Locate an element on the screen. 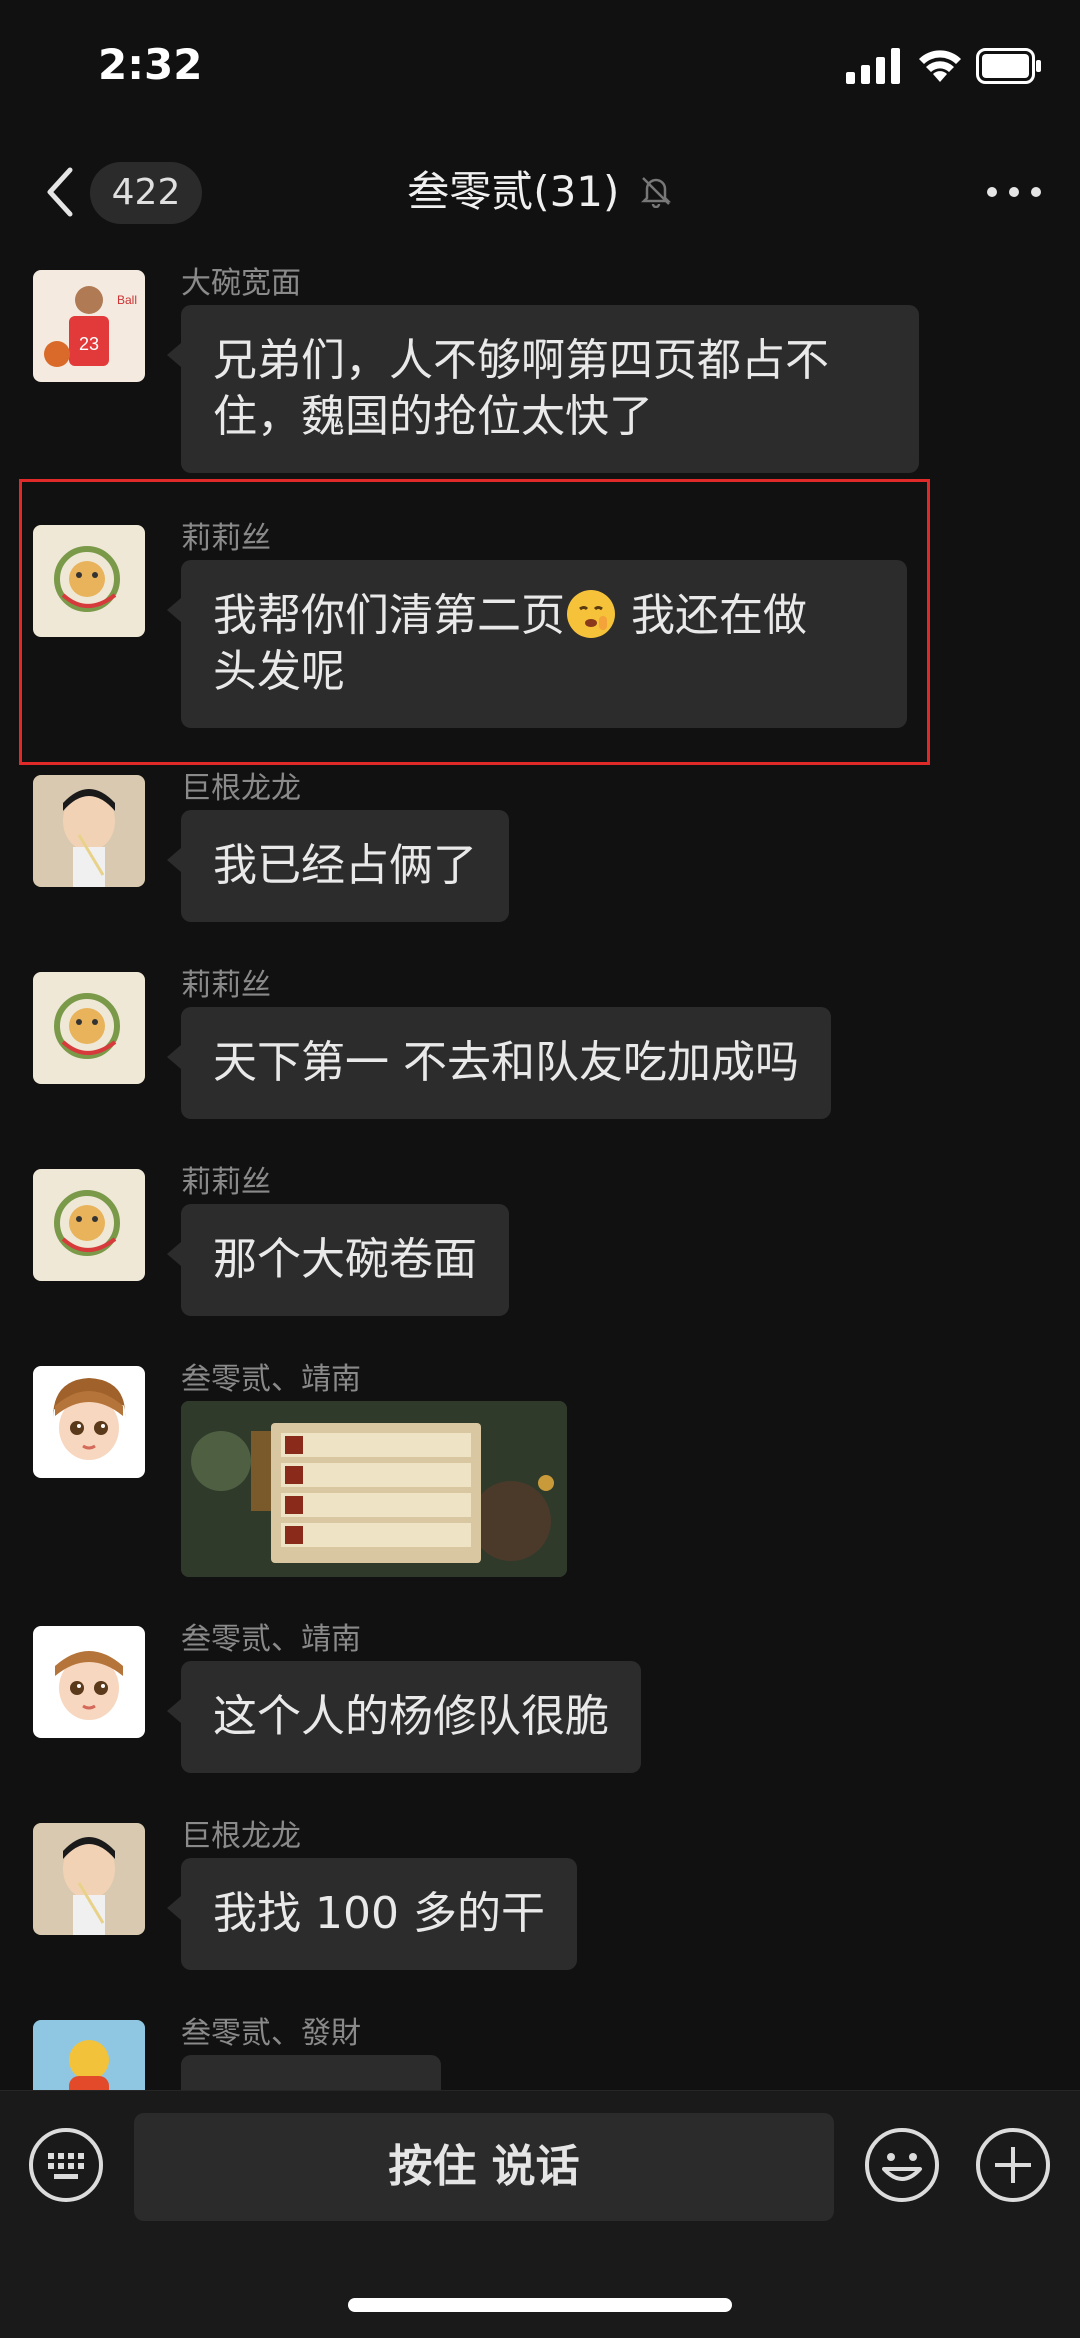 This screenshot has width=1080, height=2338. chat-title: 叁零贰(31) is located at coordinates (540, 192).